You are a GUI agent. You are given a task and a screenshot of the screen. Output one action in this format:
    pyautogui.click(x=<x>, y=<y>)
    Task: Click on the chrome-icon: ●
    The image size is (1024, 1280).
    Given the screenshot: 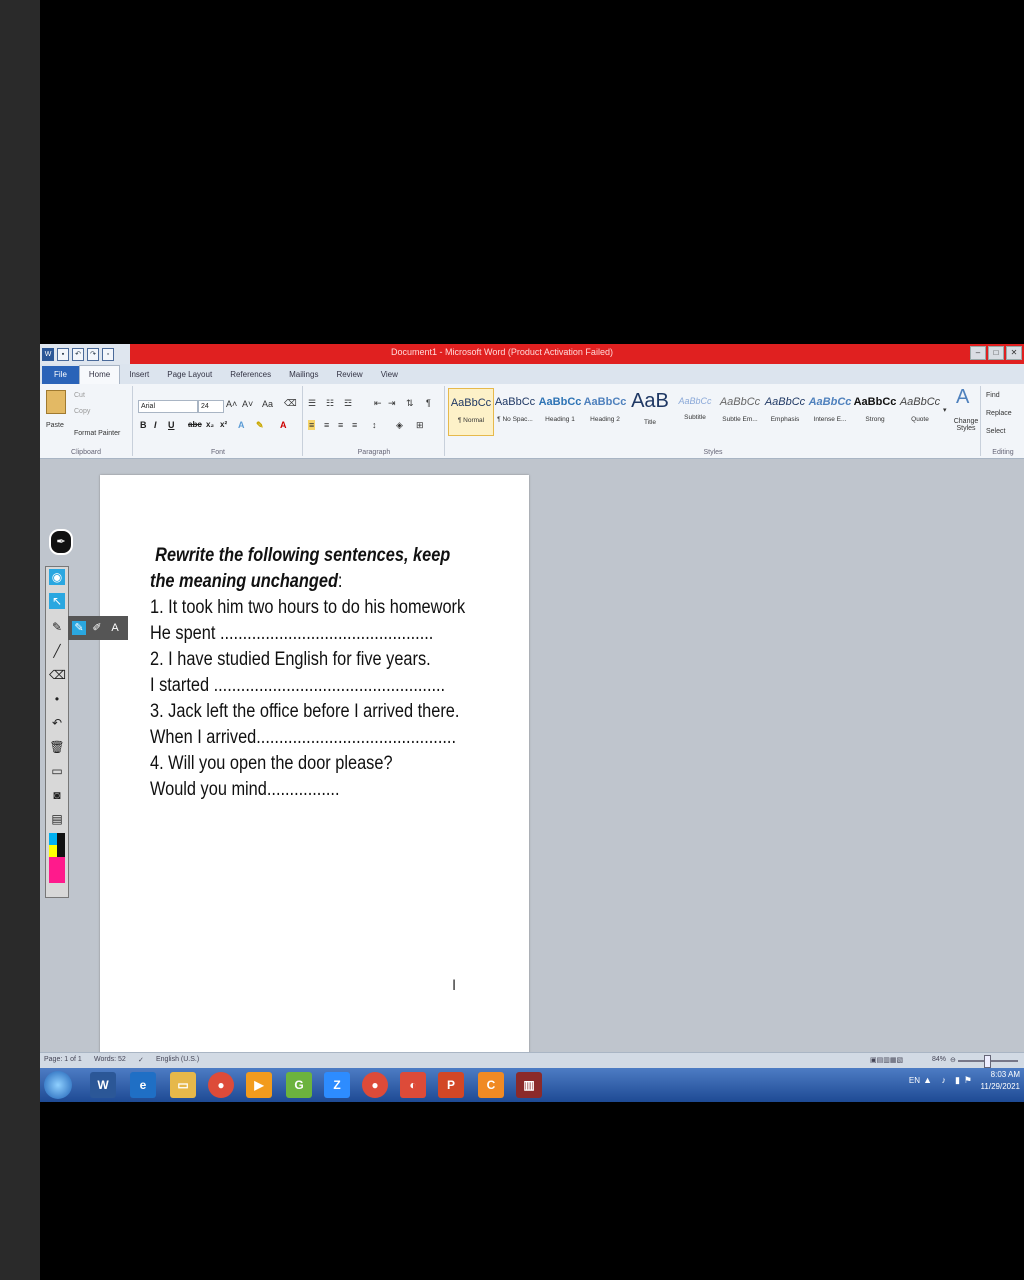 What is the action you would take?
    pyautogui.click(x=221, y=1085)
    